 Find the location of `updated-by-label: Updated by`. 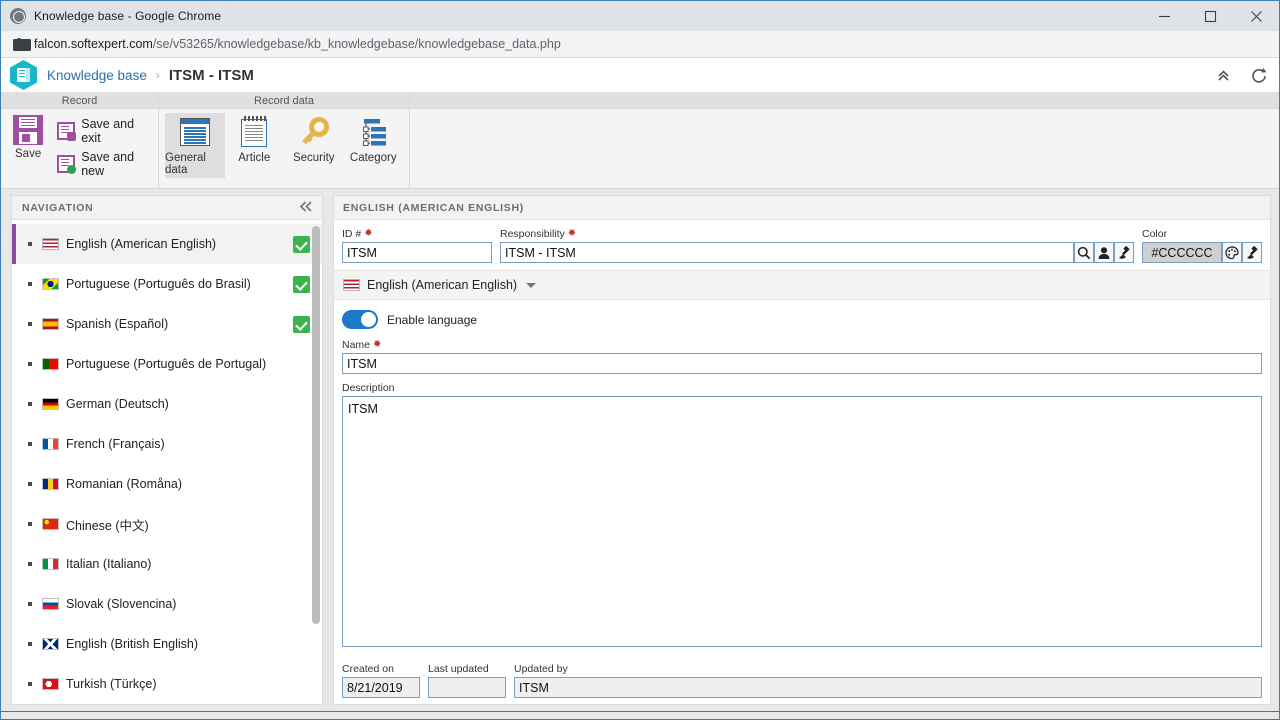

updated-by-label: Updated by is located at coordinates (541, 669).